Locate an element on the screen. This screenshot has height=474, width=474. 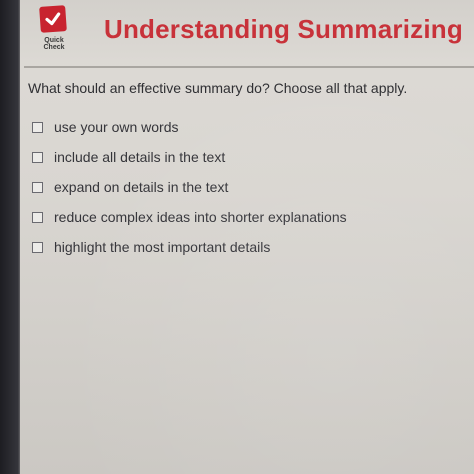
option-highlight-important: highlight the most important details is located at coordinates (189, 247).